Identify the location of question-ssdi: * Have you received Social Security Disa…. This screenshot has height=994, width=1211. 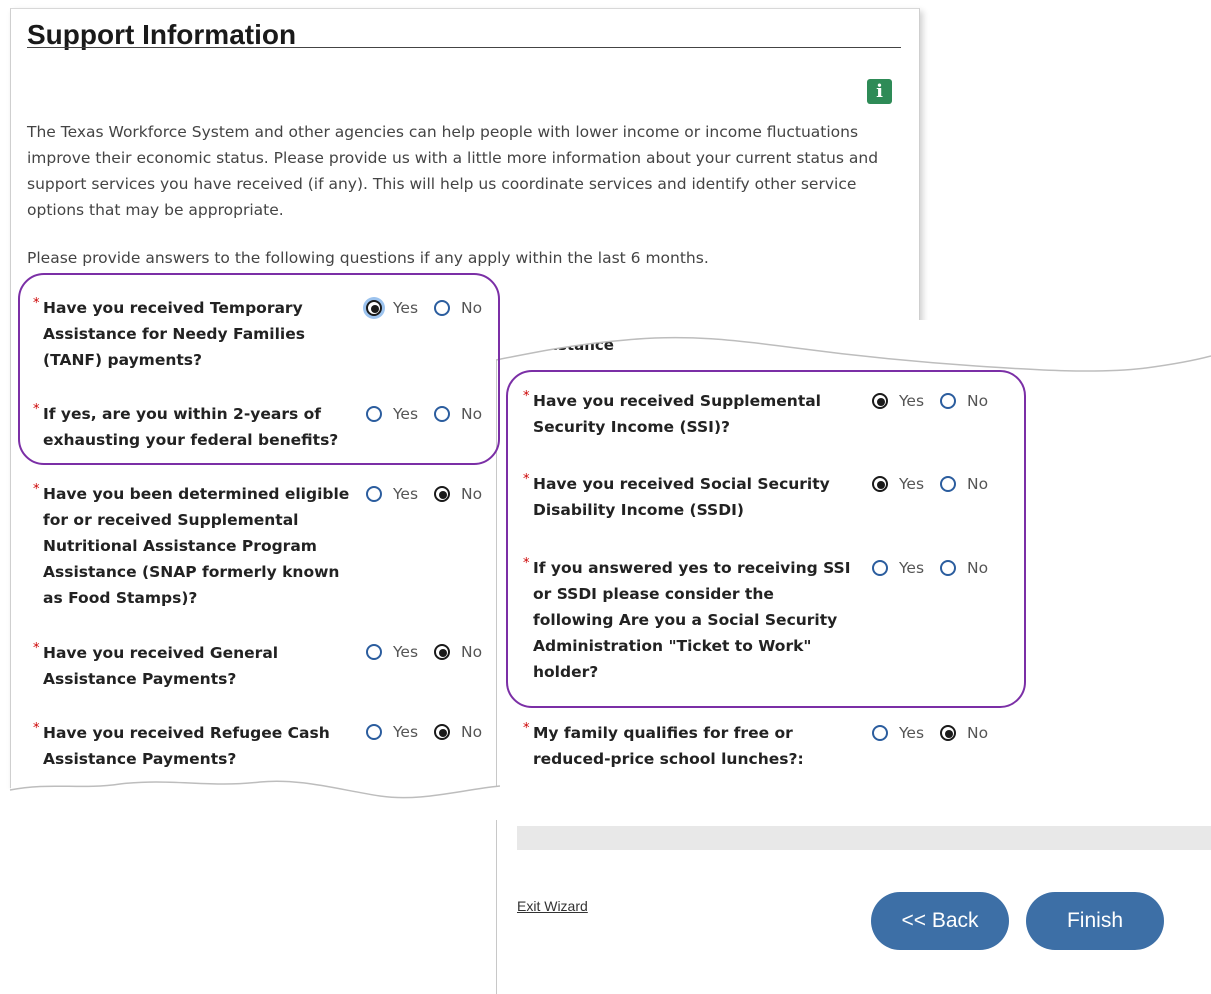
(688, 497).